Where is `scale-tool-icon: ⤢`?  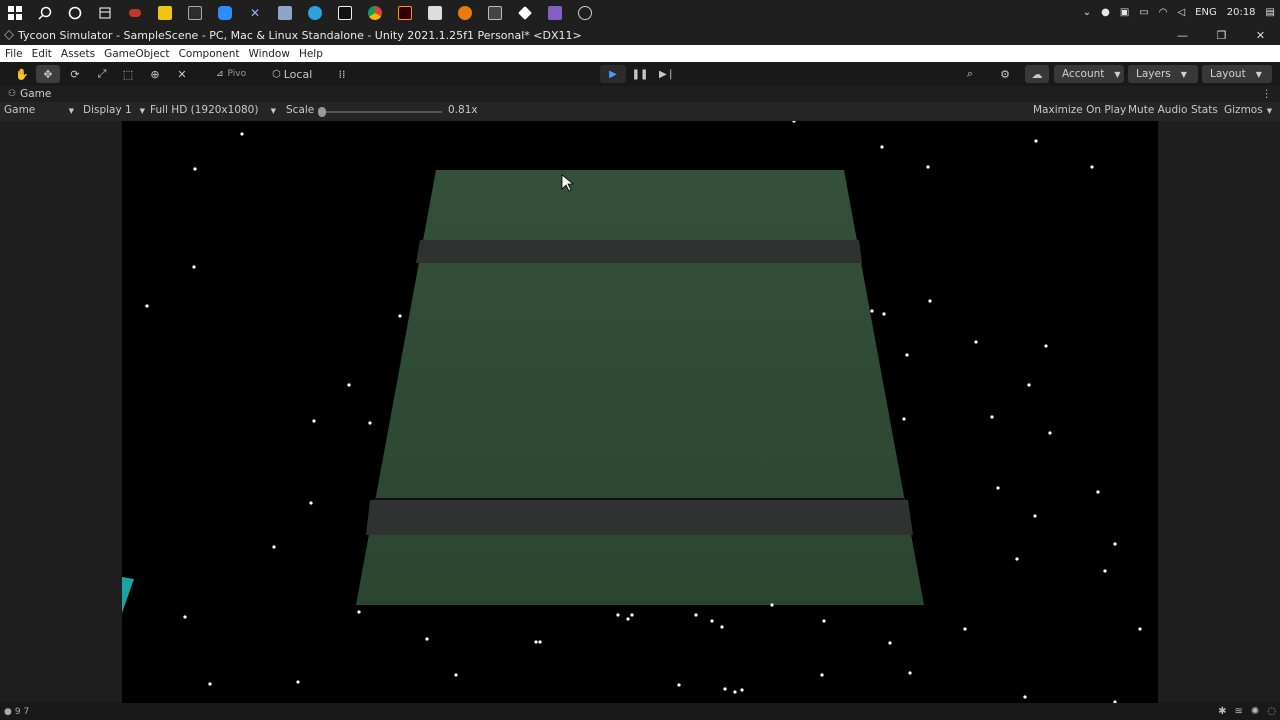
scale-tool-icon: ⤢ is located at coordinates (102, 74).